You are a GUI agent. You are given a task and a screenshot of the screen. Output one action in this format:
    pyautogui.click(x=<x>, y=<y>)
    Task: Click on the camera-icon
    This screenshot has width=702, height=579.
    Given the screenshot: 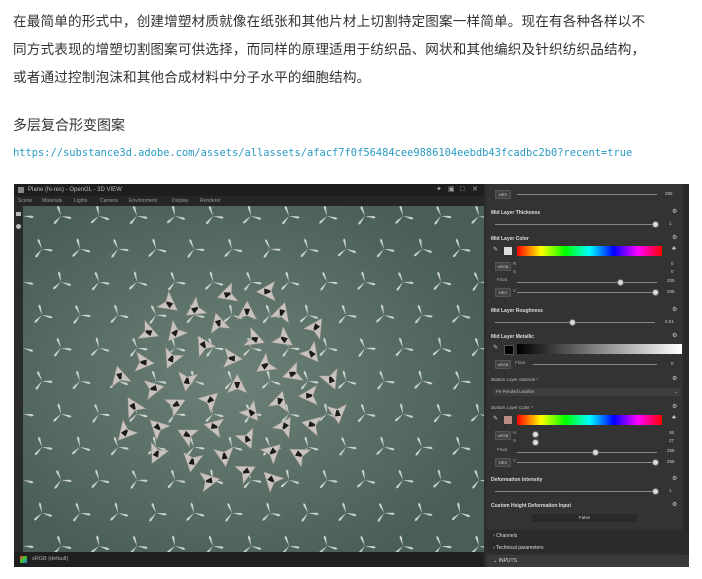 What is the action you would take?
    pyautogui.click(x=18, y=214)
    